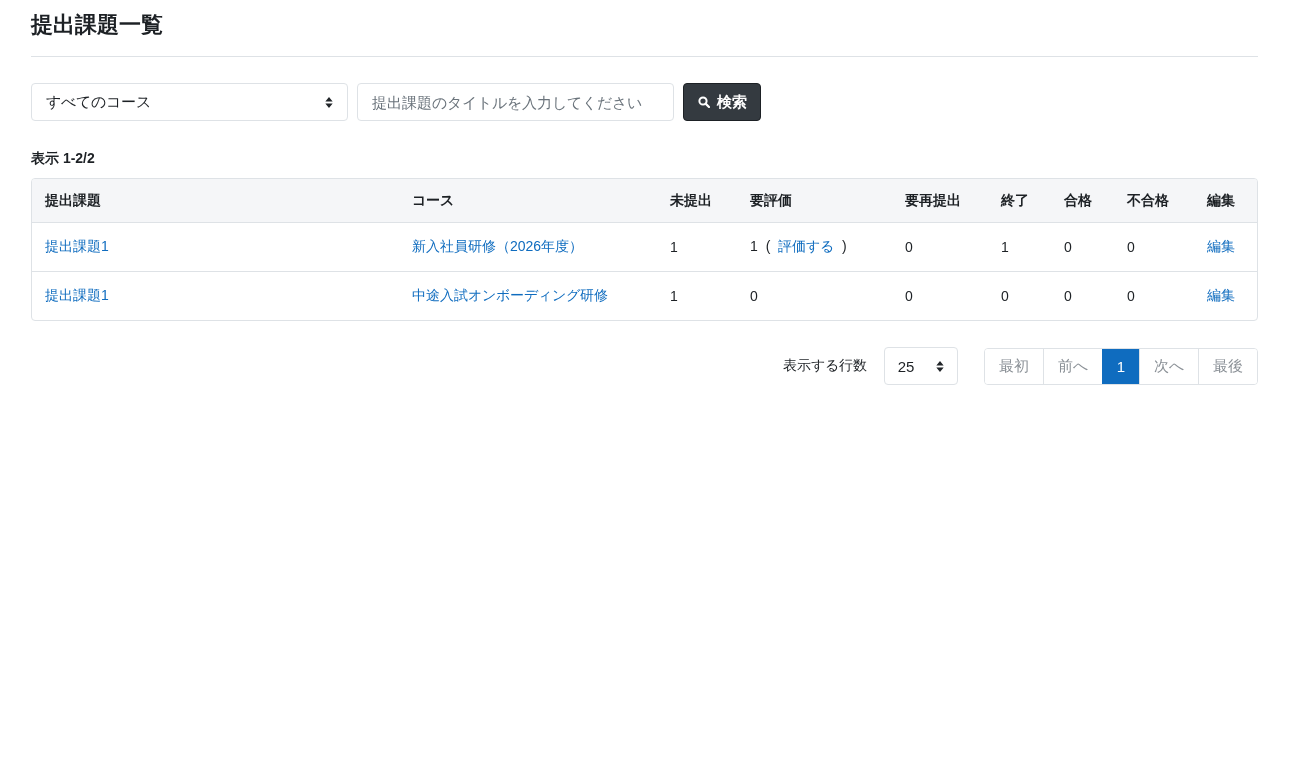 Image resolution: width=1292 pixels, height=767 pixels. What do you see at coordinates (189, 102) in the screenshot?
I see `course-select: すべてのコース` at bounding box center [189, 102].